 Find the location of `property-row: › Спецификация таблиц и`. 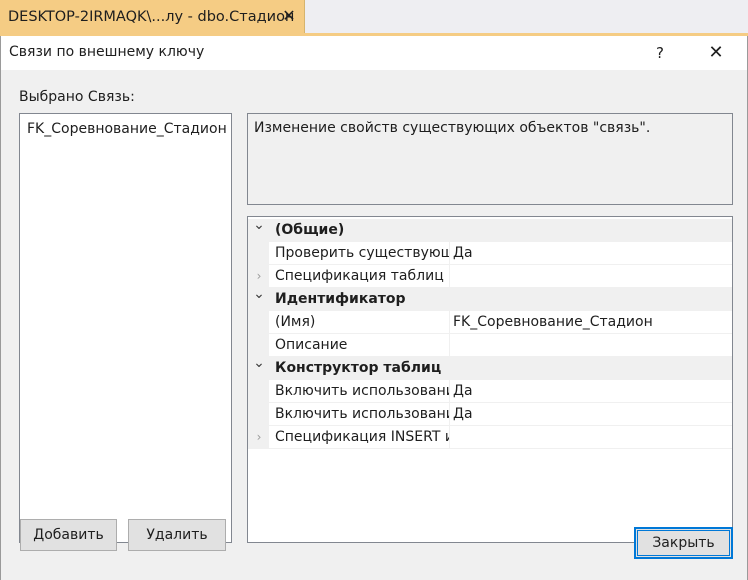

property-row: › Спецификация таблиц и is located at coordinates (490, 276).